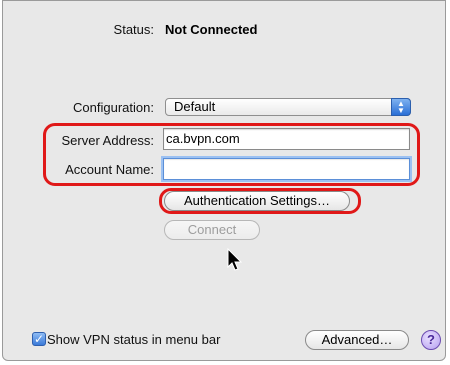  Describe the element at coordinates (195, 106) in the screenshot. I see `configuration-value: Default` at that location.